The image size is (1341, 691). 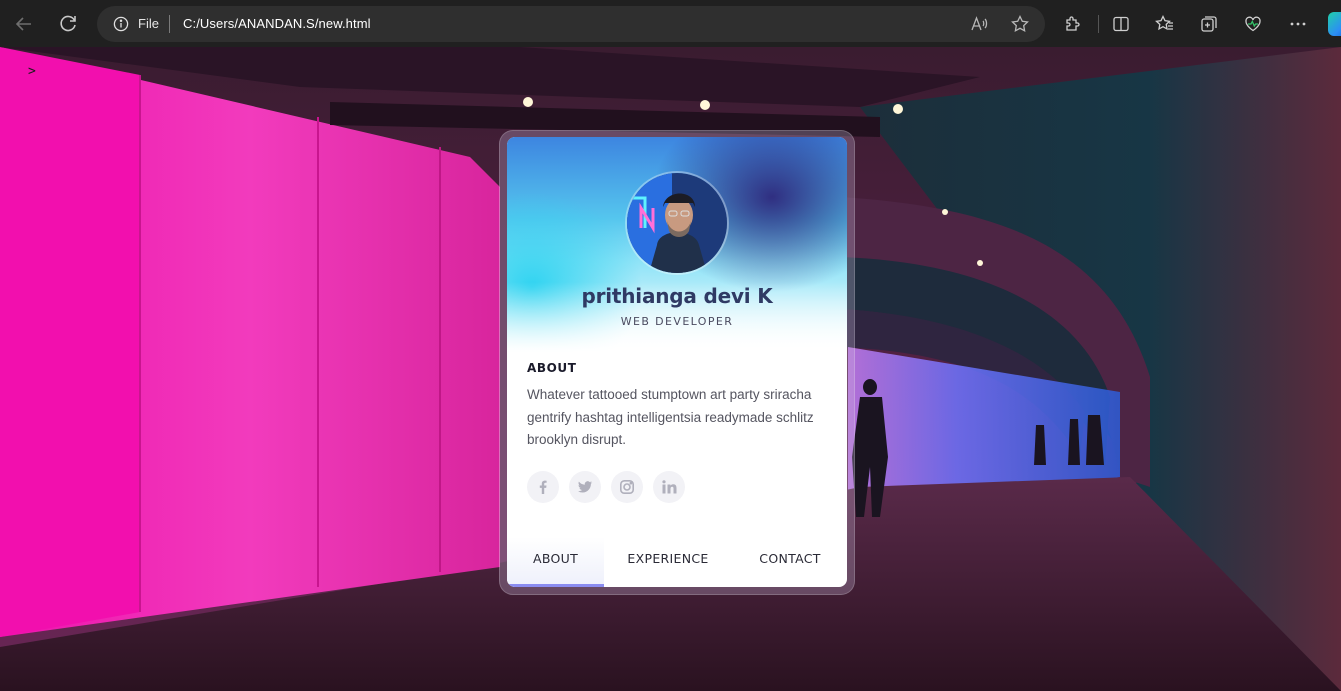 What do you see at coordinates (121, 24) in the screenshot?
I see `info-icon` at bounding box center [121, 24].